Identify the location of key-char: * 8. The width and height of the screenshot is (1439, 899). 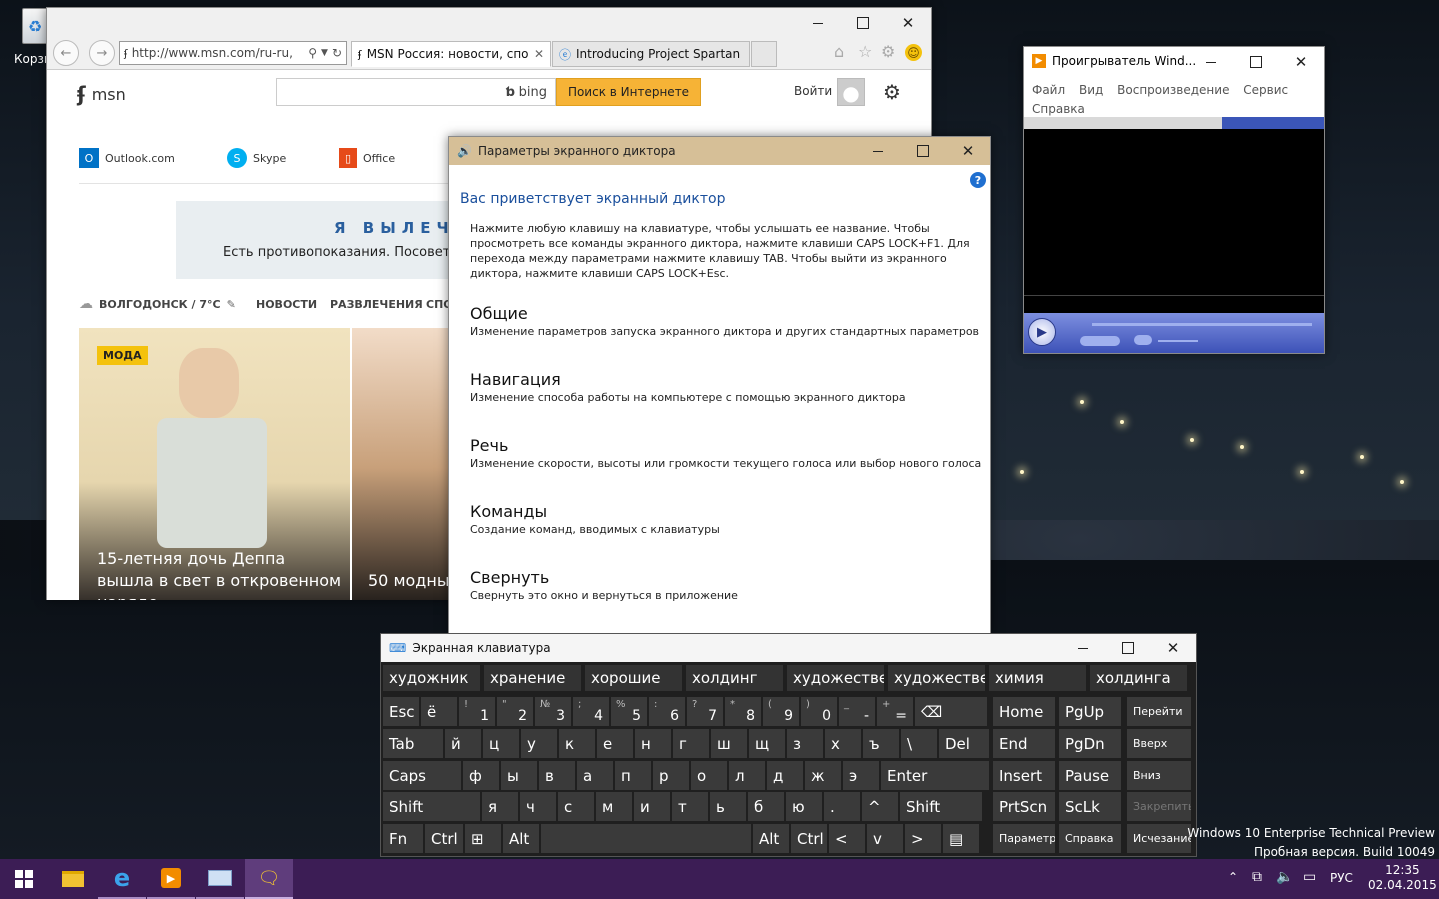
(743, 711).